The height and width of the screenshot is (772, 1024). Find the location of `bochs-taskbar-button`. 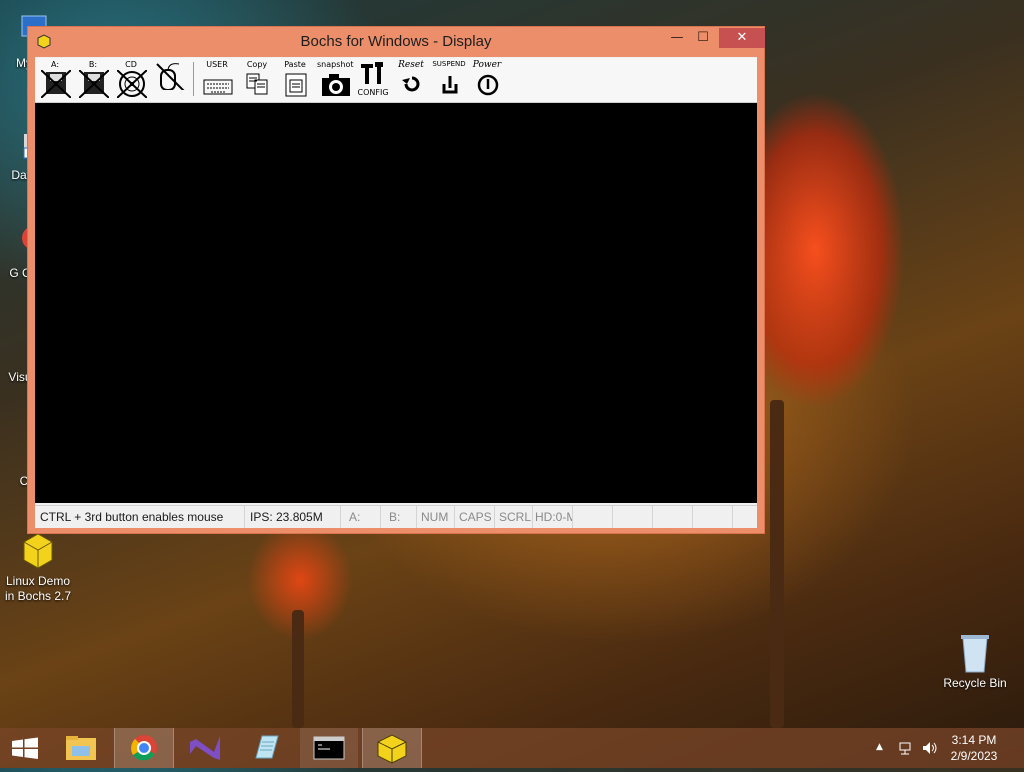

bochs-taskbar-button is located at coordinates (392, 748).